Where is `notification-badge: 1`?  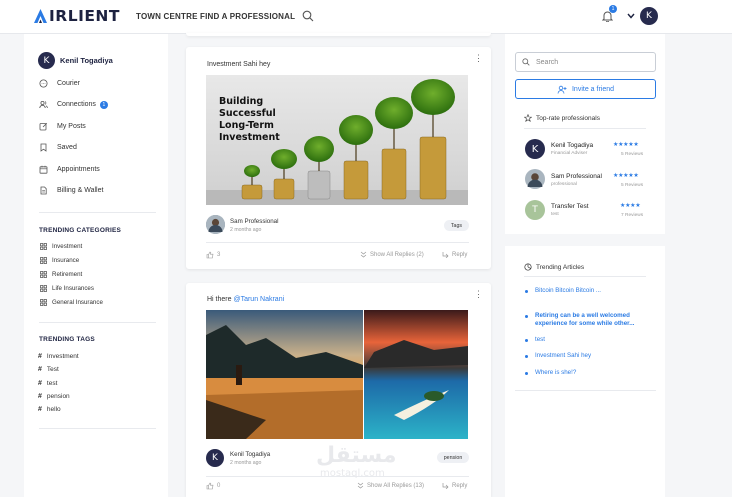 notification-badge: 1 is located at coordinates (613, 9).